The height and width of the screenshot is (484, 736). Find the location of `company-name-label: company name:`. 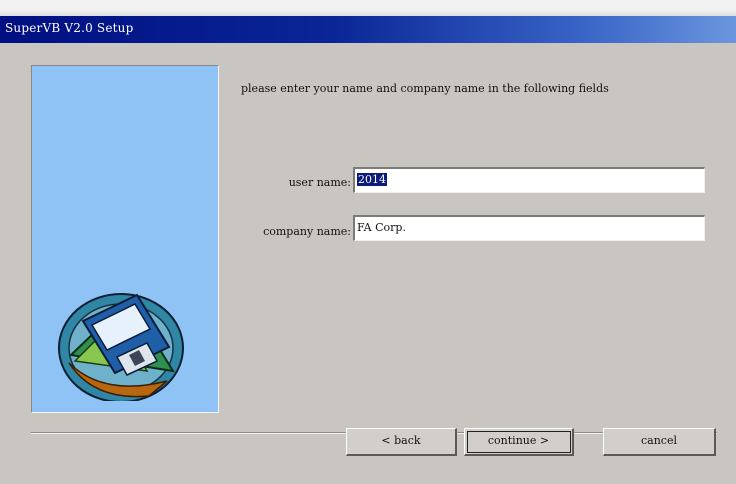

company-name-label: company name: is located at coordinates (307, 231).